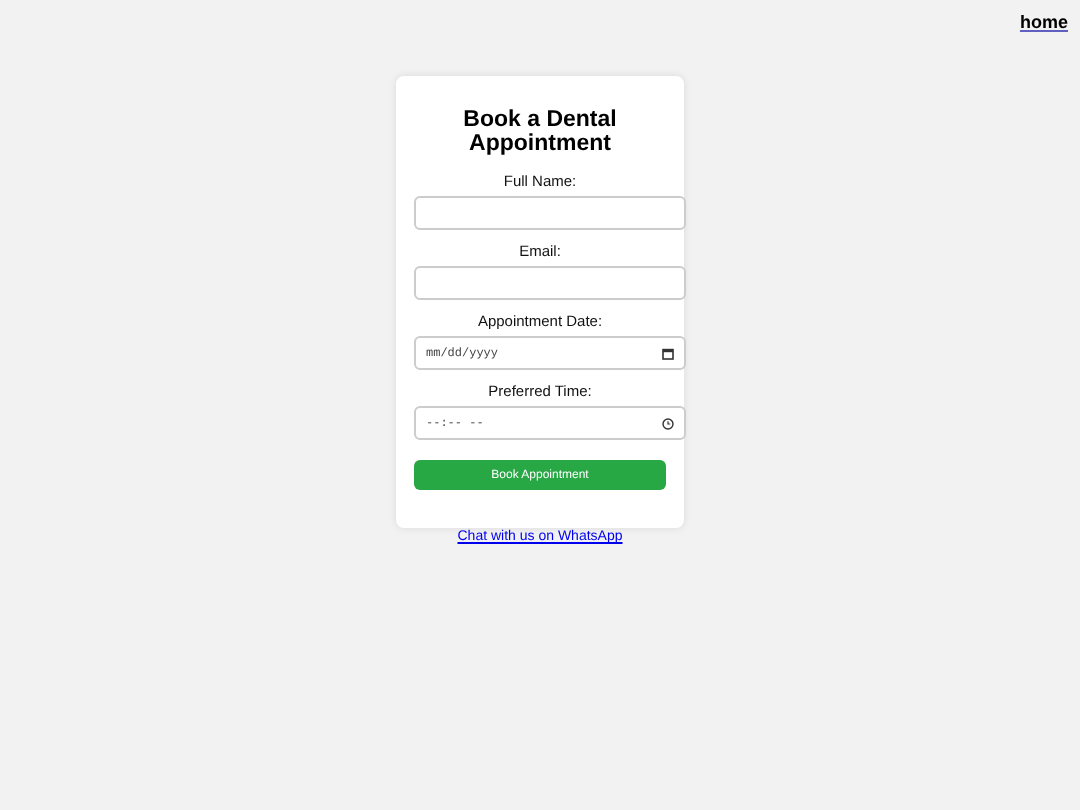 The width and height of the screenshot is (1080, 810). What do you see at coordinates (1043, 24) in the screenshot?
I see `home-link: home` at bounding box center [1043, 24].